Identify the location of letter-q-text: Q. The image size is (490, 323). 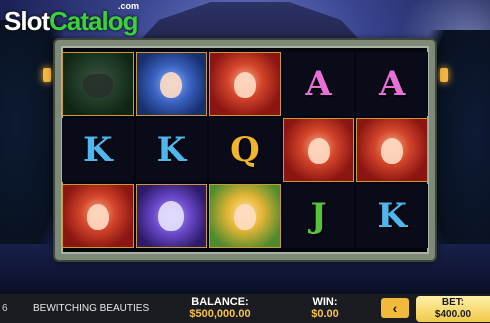
(245, 150).